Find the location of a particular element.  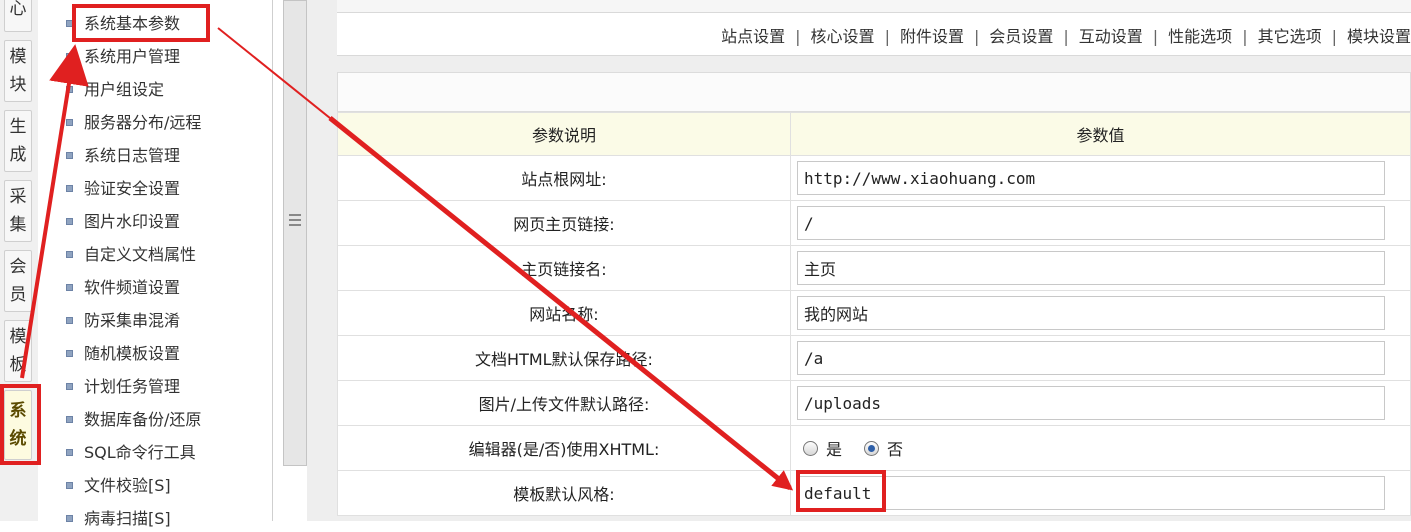

splitter-background is located at coordinates (321, 260).